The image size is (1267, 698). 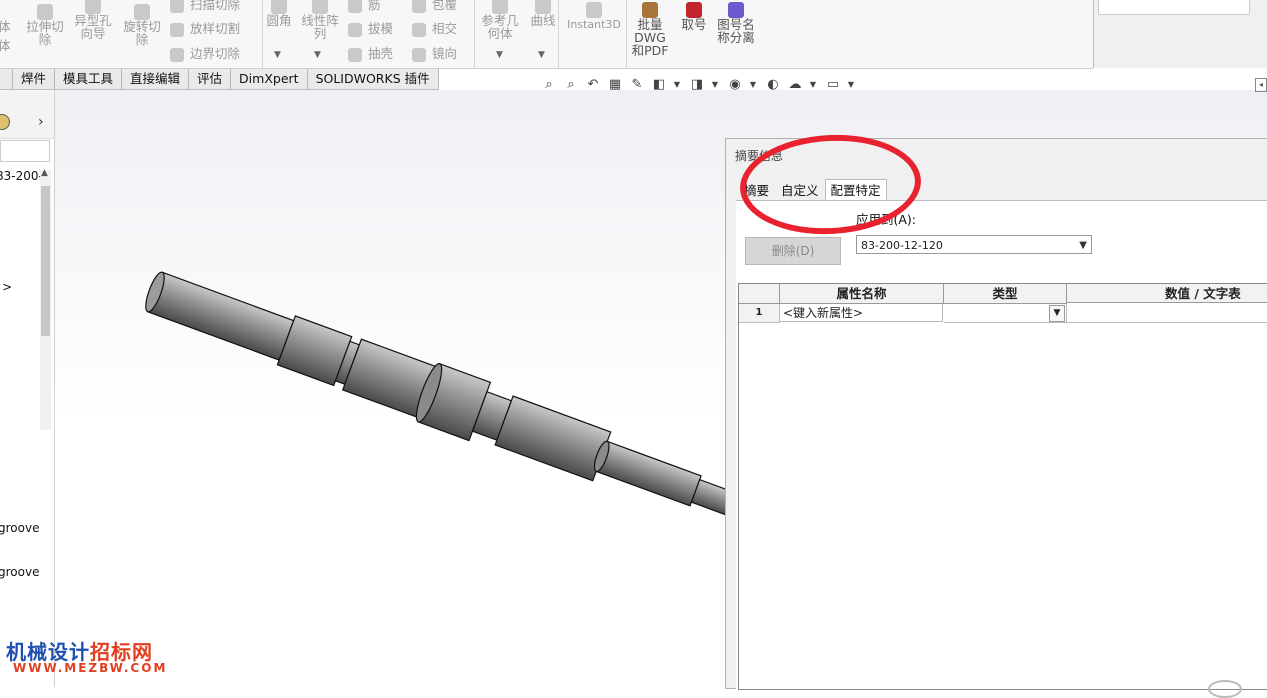 I want to click on linear-pattern-icon, so click(x=320, y=7).